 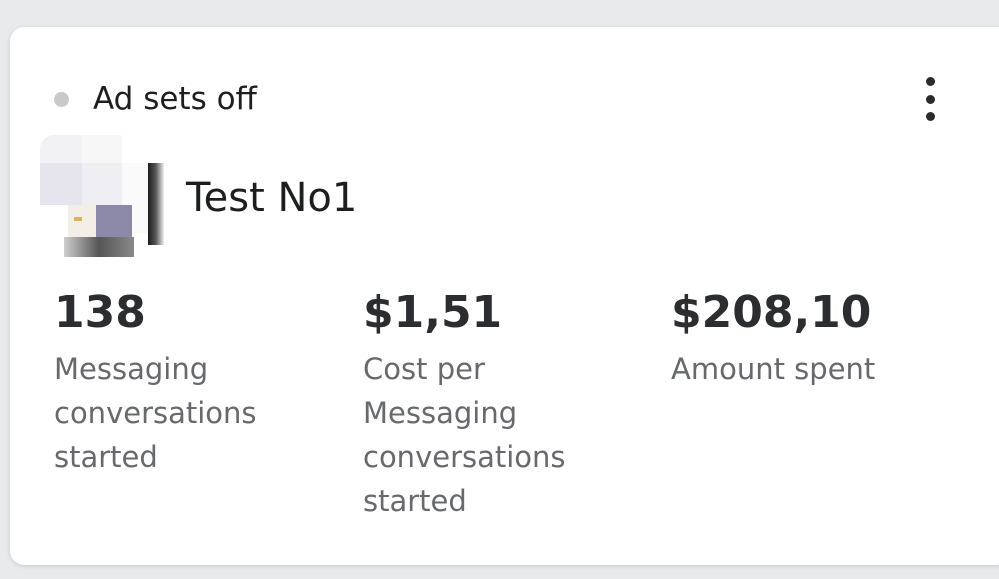 I want to click on status-row: Ad sets off, so click(x=155, y=99).